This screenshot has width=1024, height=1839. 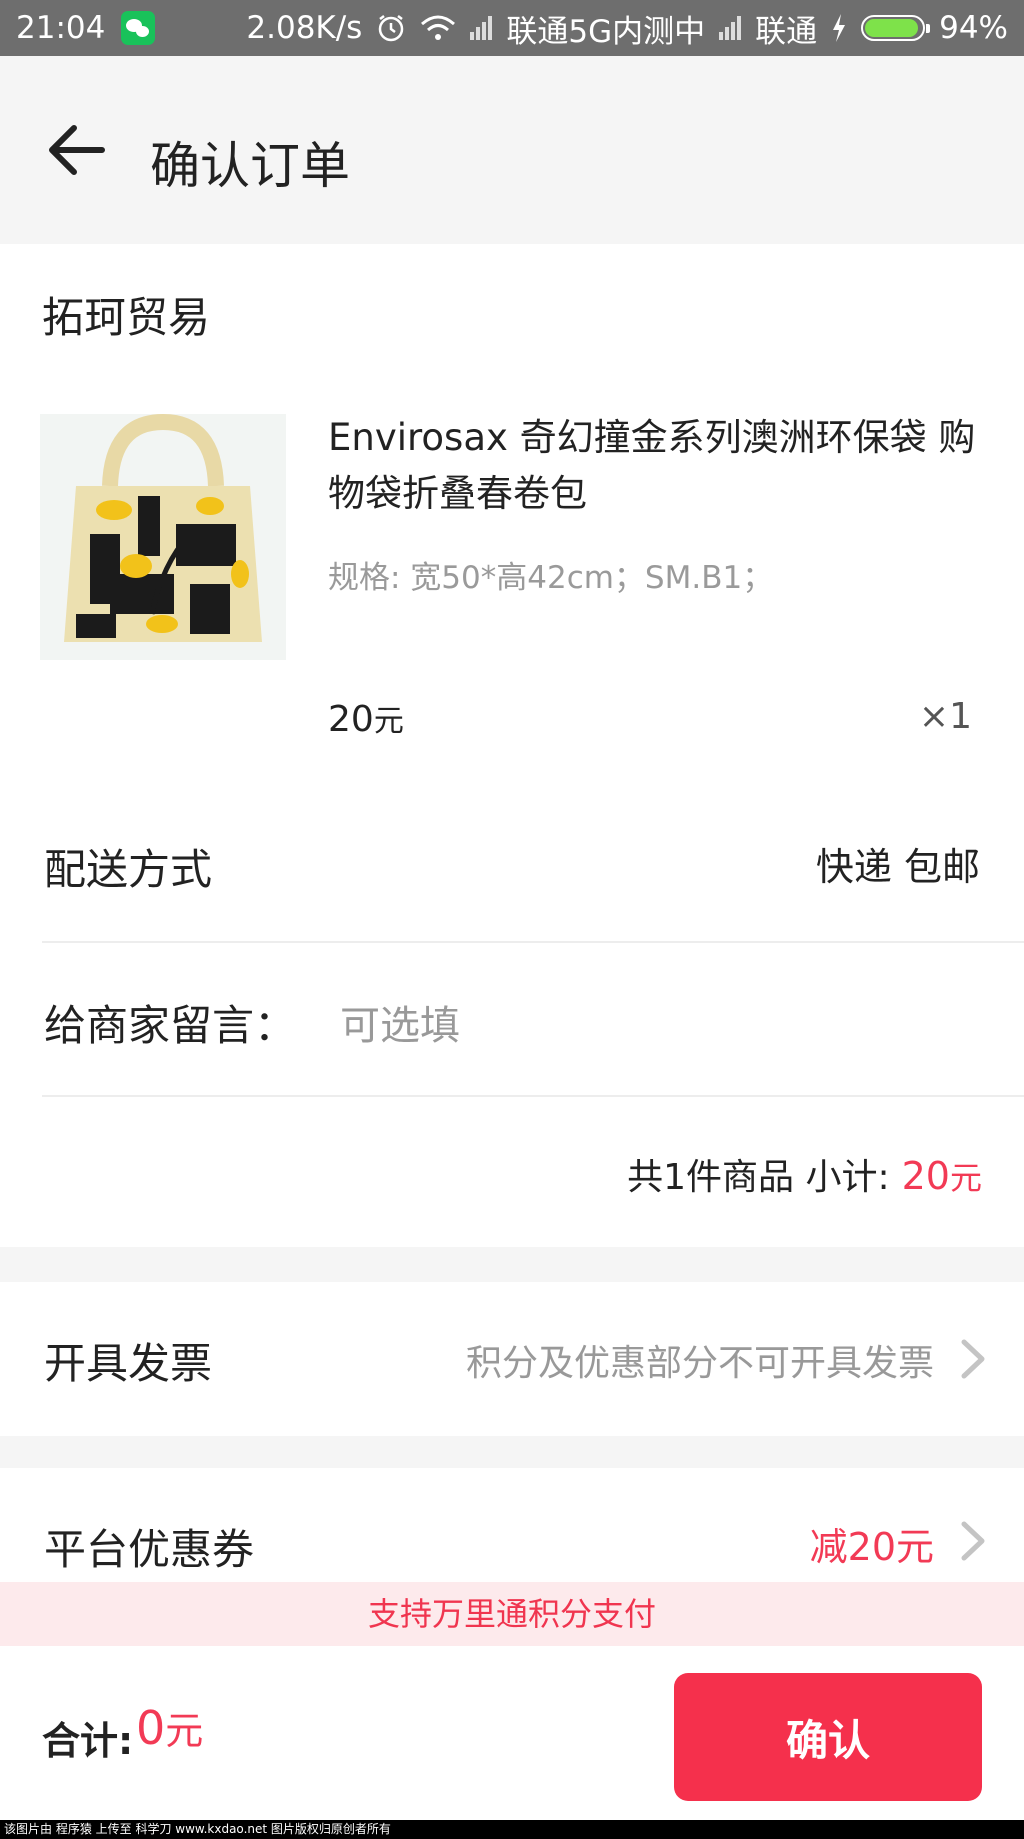 I want to click on net-speed: 2.08K/s, so click(x=304, y=28).